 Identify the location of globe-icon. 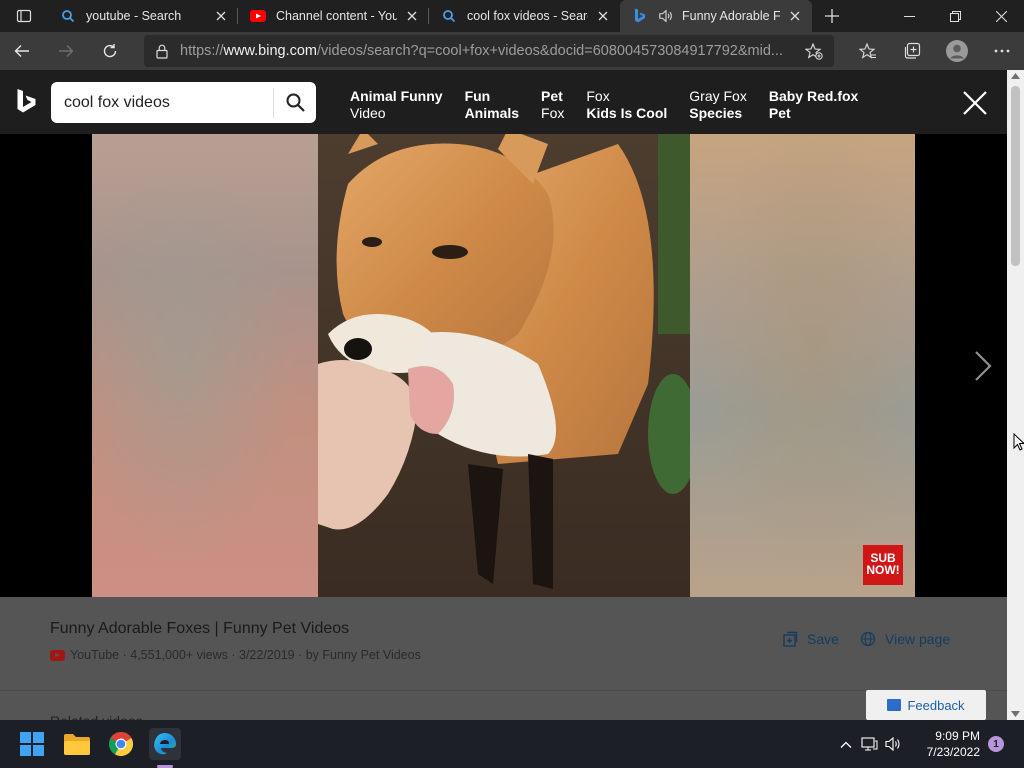
(868, 639).